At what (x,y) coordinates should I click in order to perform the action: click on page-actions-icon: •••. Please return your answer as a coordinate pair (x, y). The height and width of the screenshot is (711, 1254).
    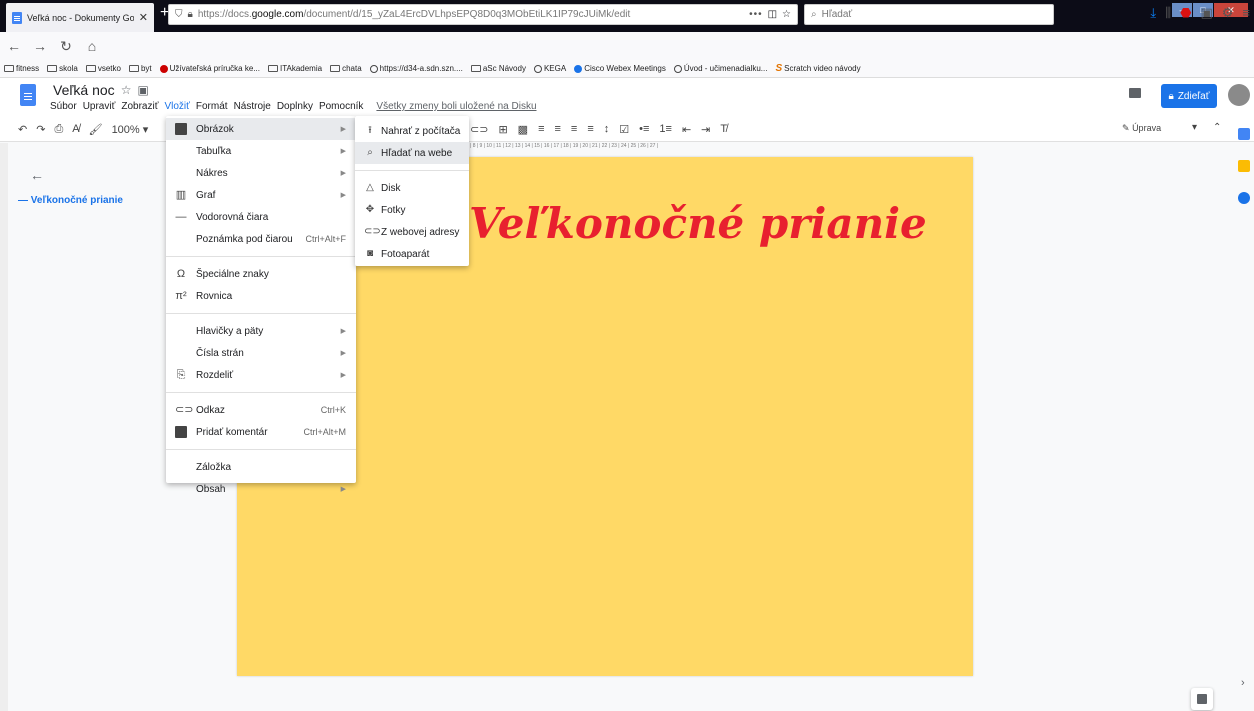
    Looking at the image, I should click on (756, 14).